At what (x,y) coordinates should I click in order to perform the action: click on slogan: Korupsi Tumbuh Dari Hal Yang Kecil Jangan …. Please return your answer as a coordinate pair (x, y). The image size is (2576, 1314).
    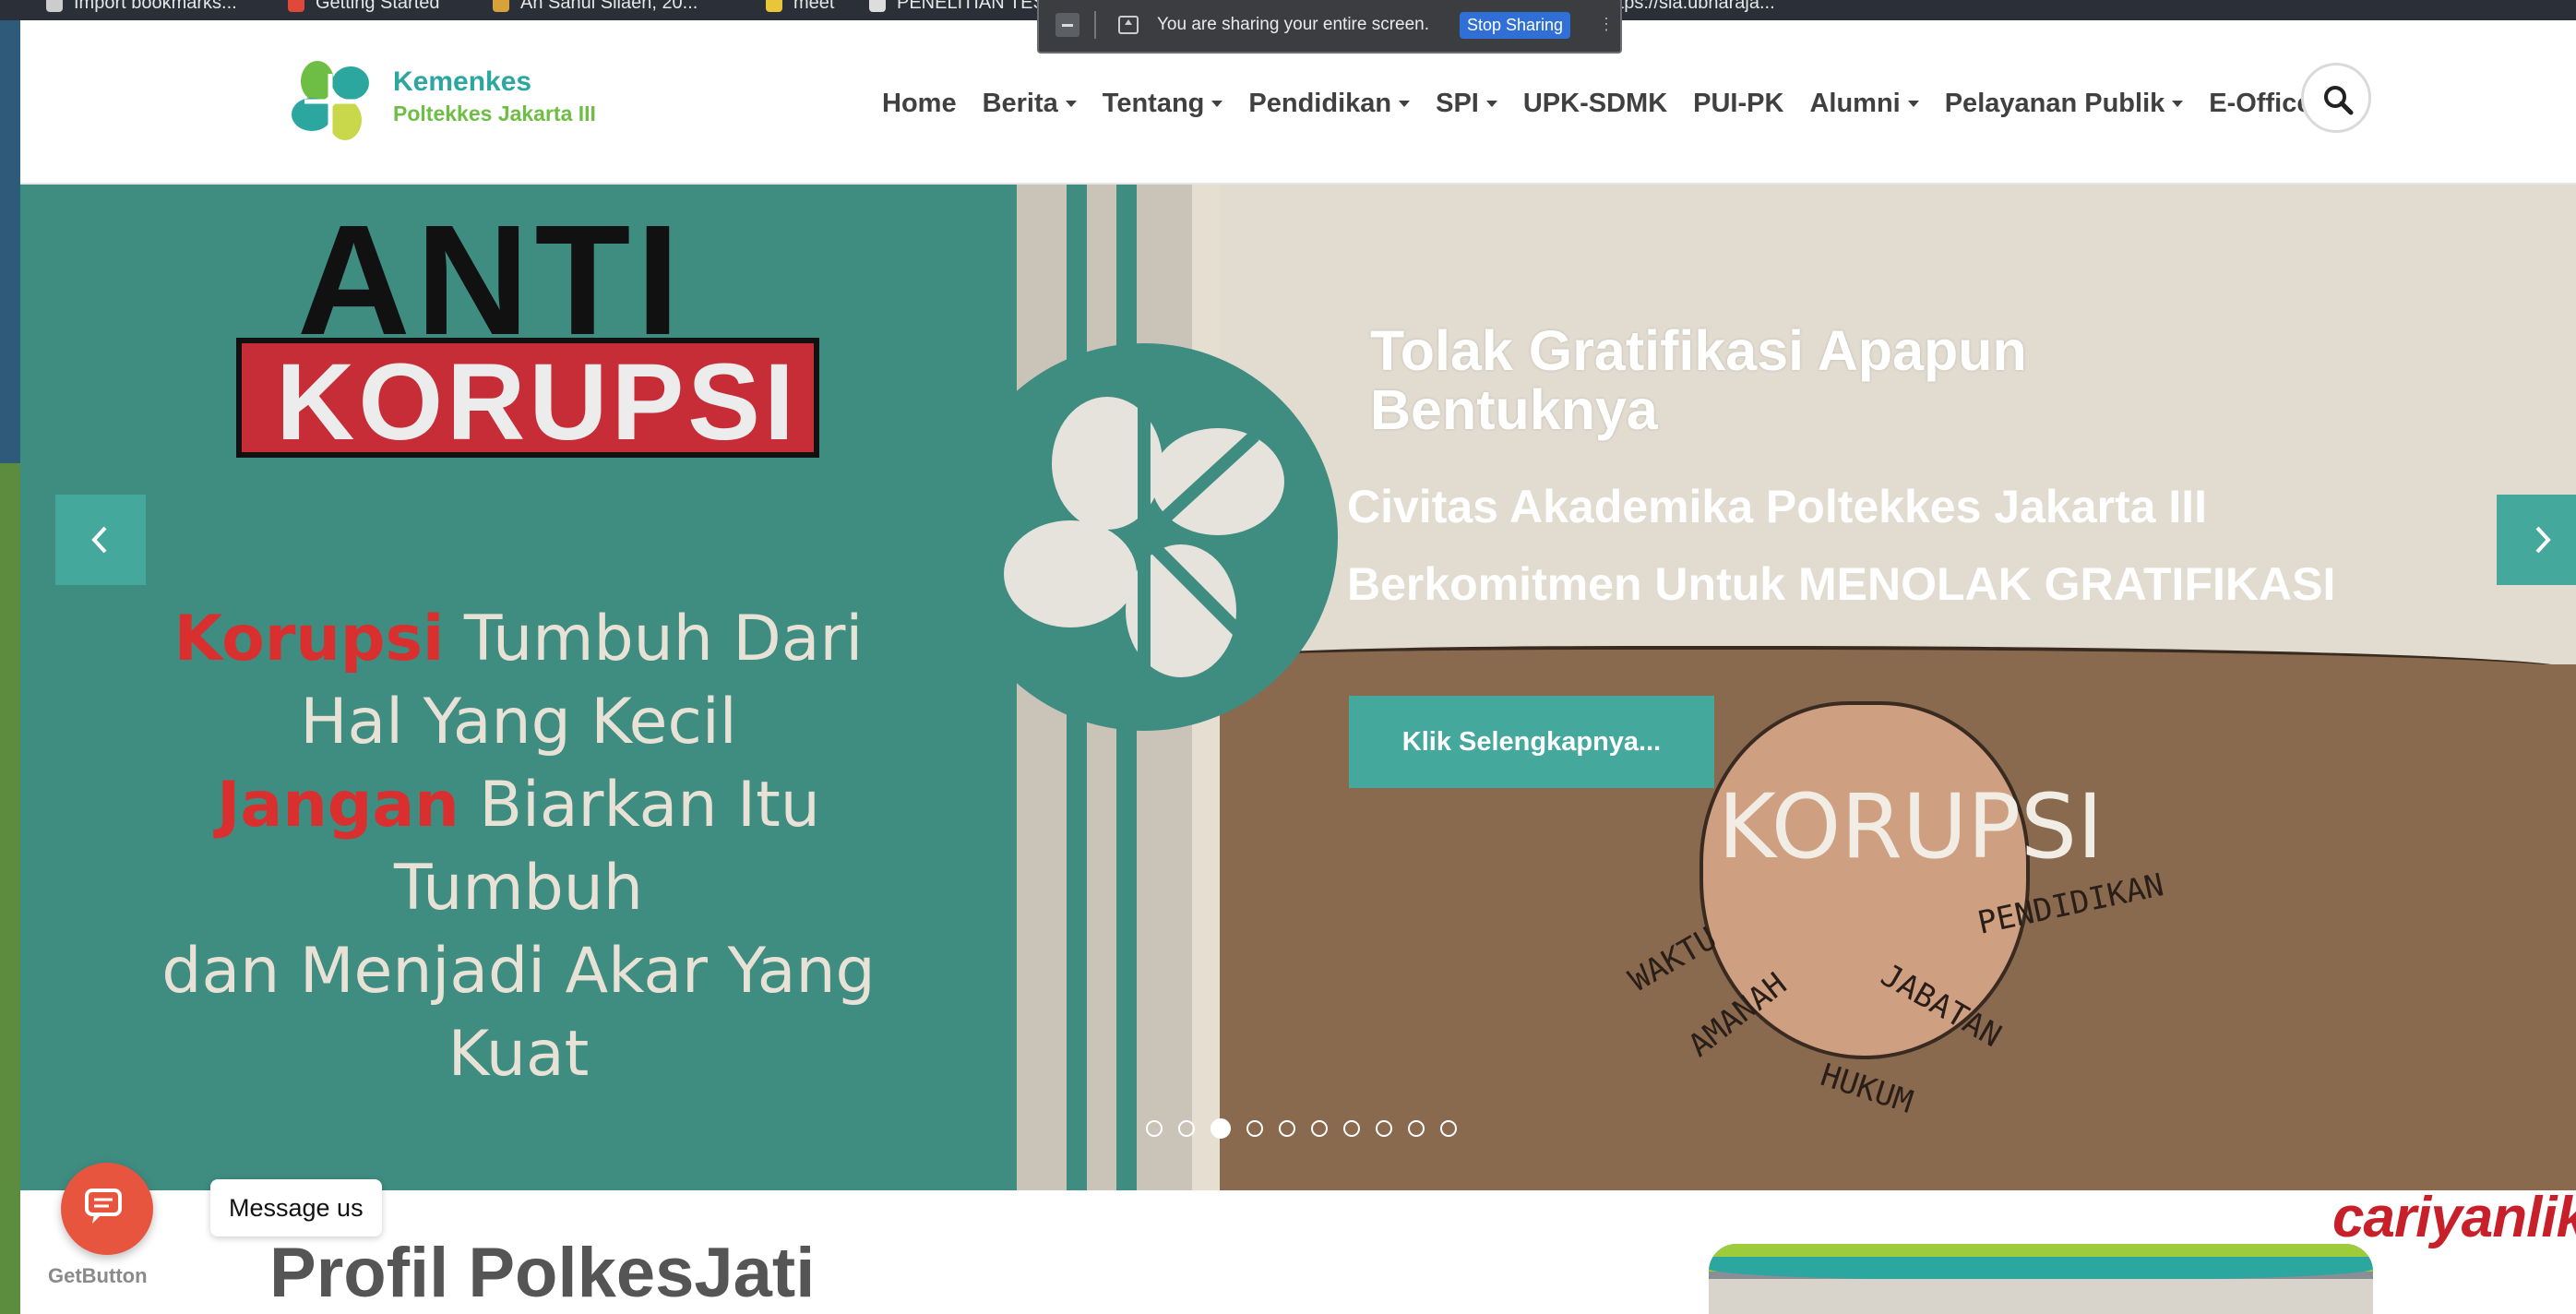
    Looking at the image, I should click on (518, 847).